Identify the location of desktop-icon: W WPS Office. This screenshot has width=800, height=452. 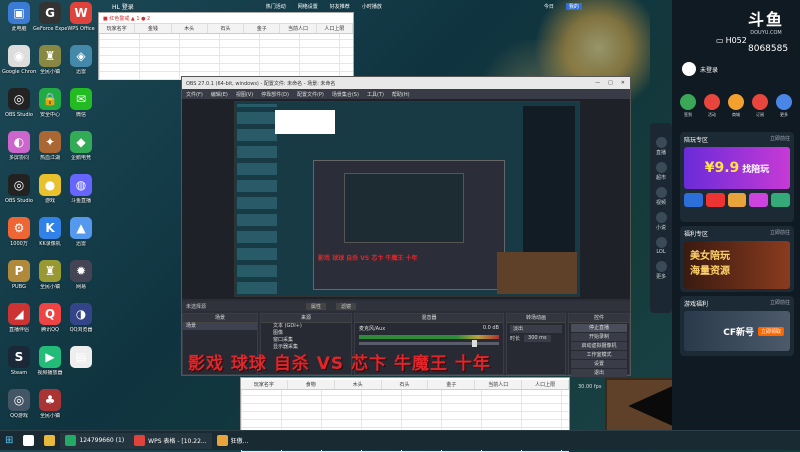
(81, 17).